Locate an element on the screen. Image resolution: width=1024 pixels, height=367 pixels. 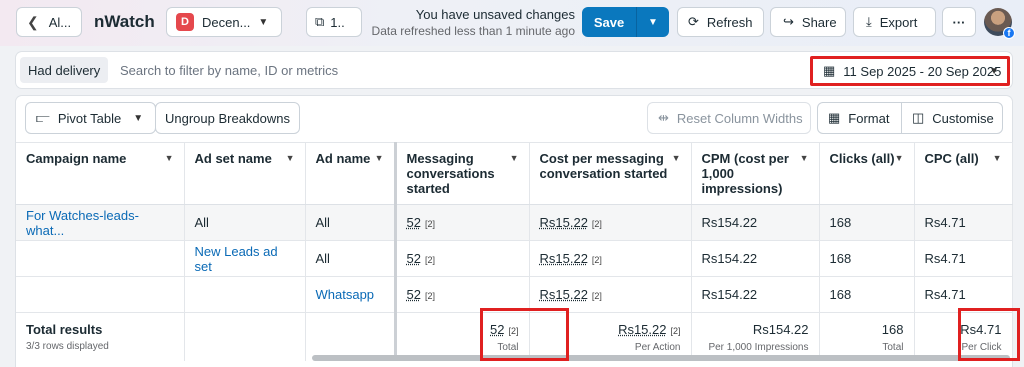
customise-button: ◫ Customise is located at coordinates (952, 118).